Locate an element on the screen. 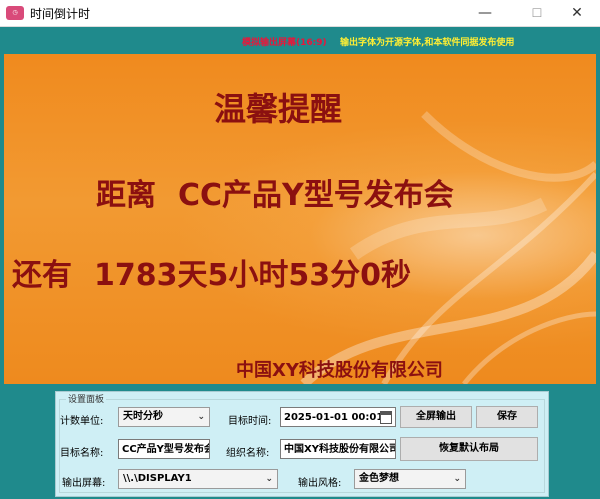 Image resolution: width=600 pixels, height=499 pixels. organization-name: 中国XY科技股份有限公司 is located at coordinates (339, 370).